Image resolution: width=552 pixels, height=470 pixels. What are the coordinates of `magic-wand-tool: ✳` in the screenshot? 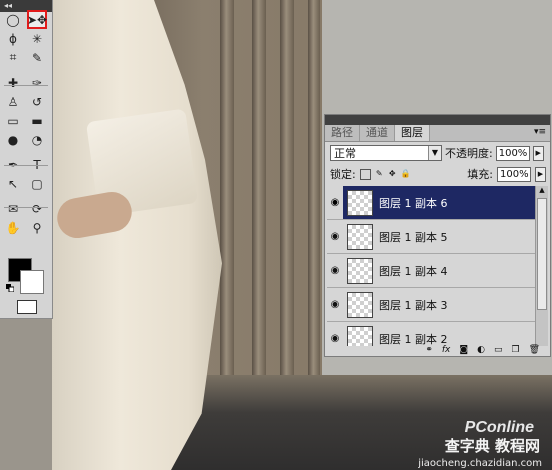 It's located at (37, 38).